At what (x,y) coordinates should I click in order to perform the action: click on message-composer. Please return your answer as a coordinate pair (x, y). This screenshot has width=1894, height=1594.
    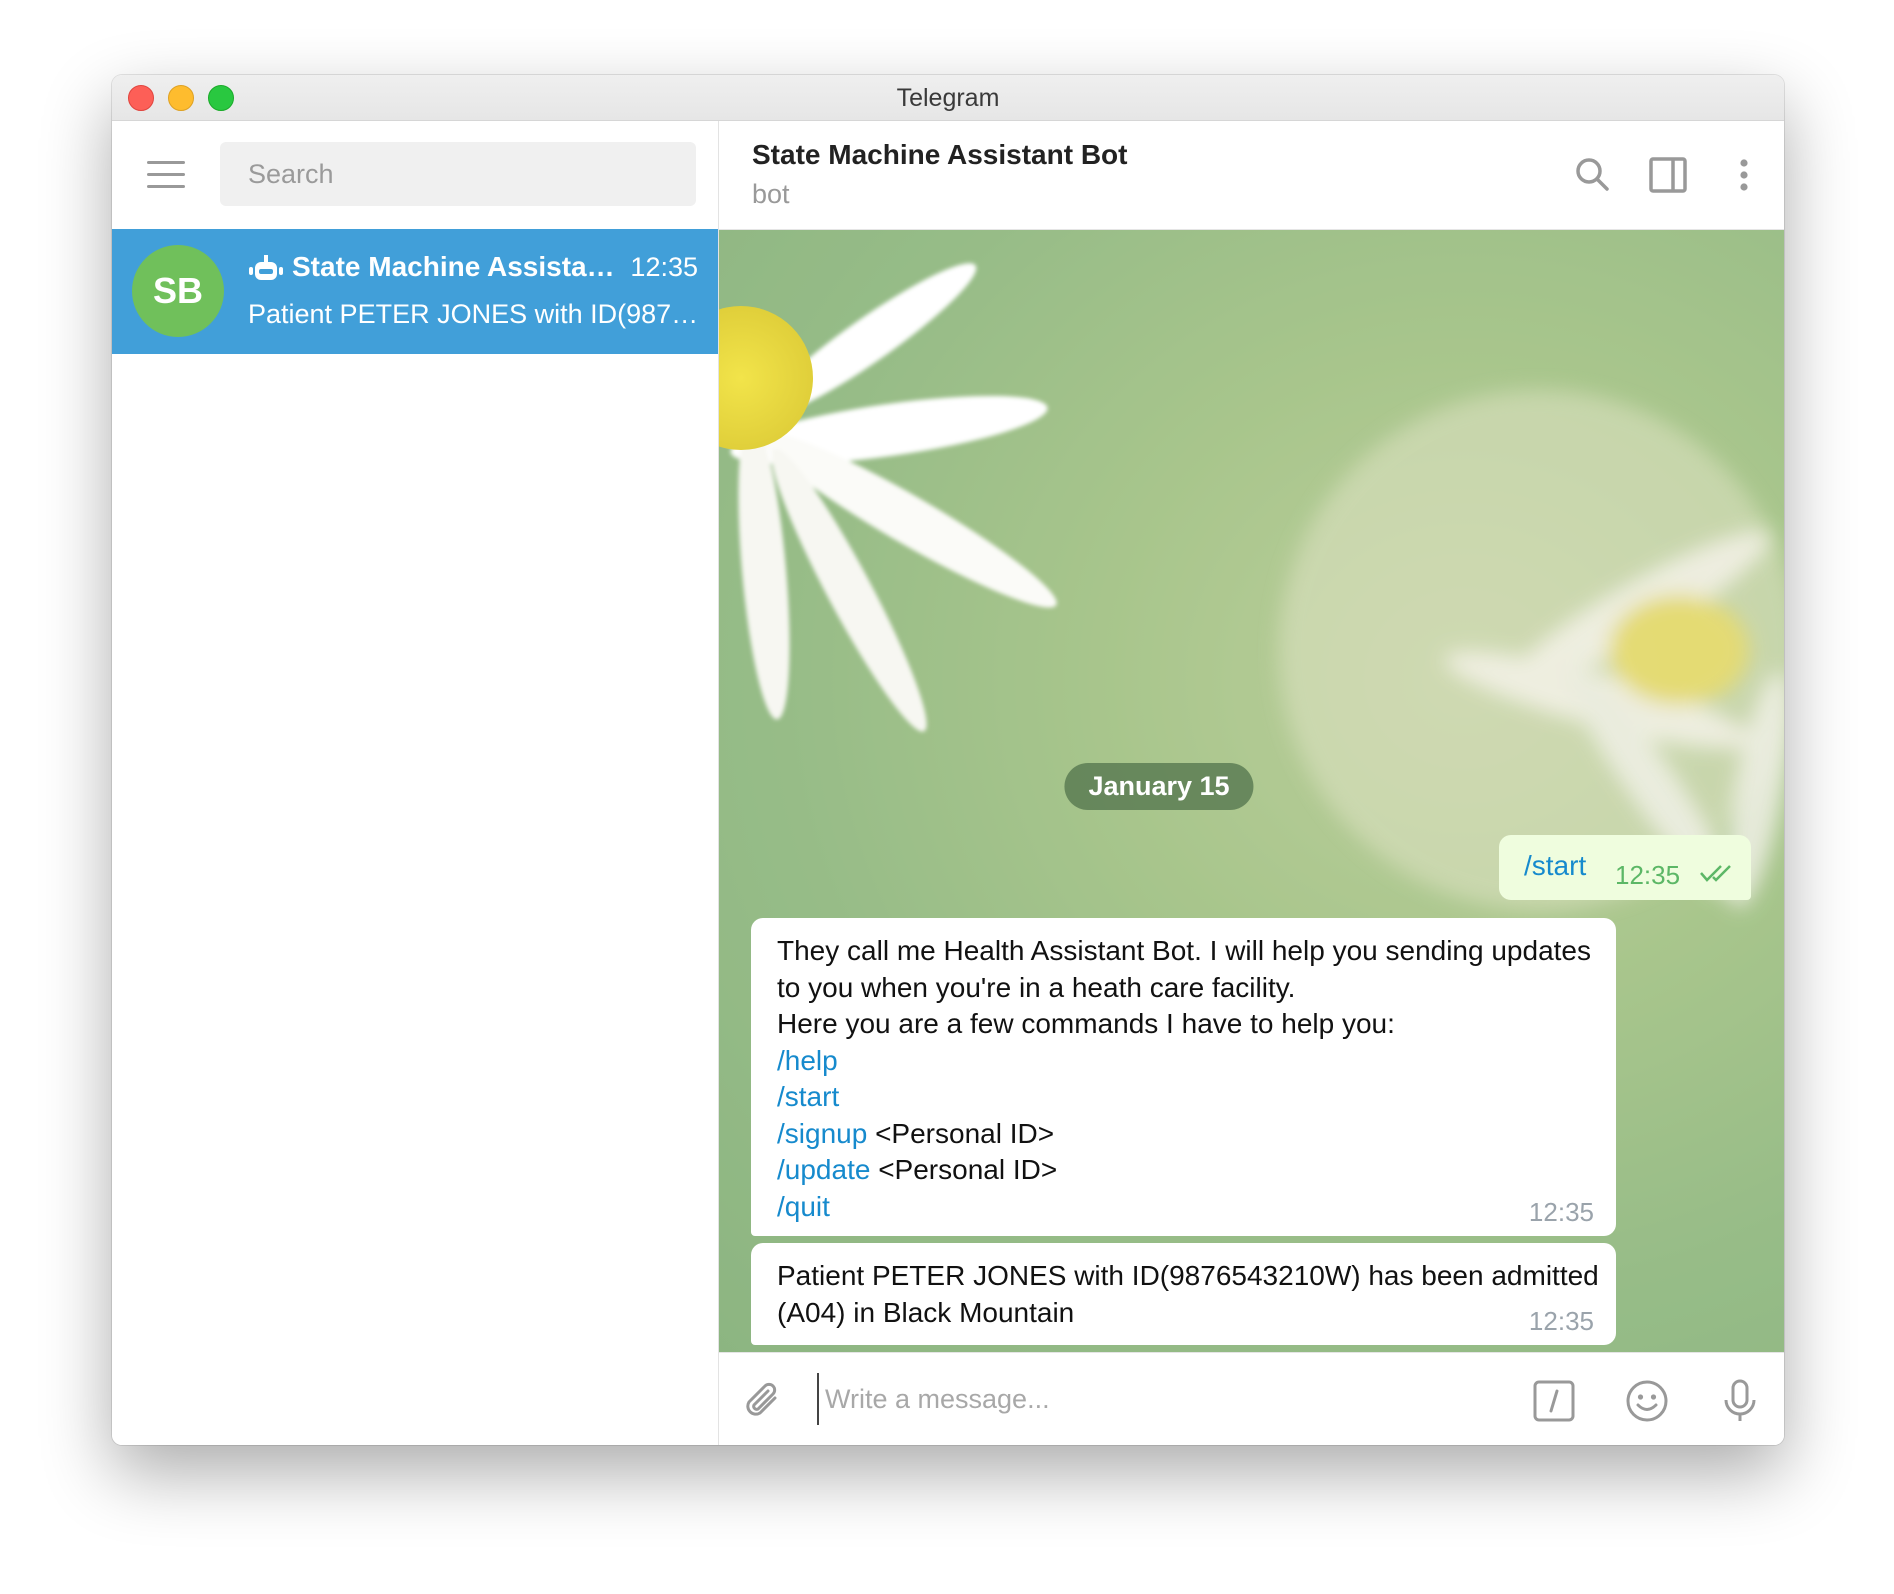
    Looking at the image, I should click on (1251, 1398).